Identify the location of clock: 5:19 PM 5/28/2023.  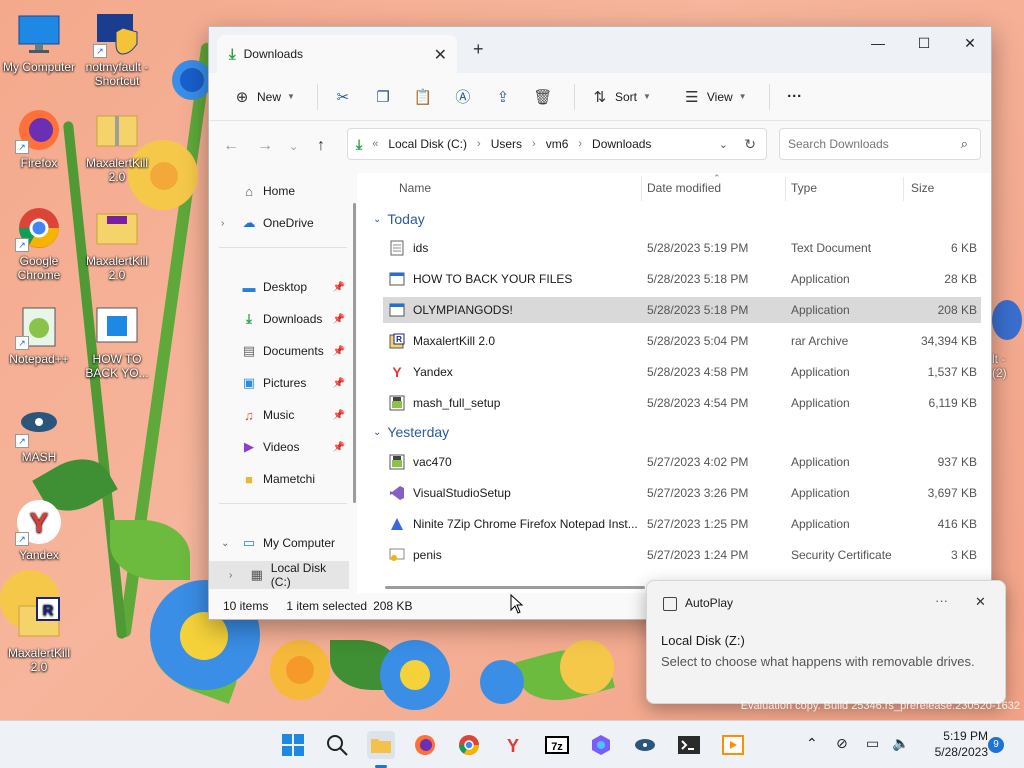
(952, 744).